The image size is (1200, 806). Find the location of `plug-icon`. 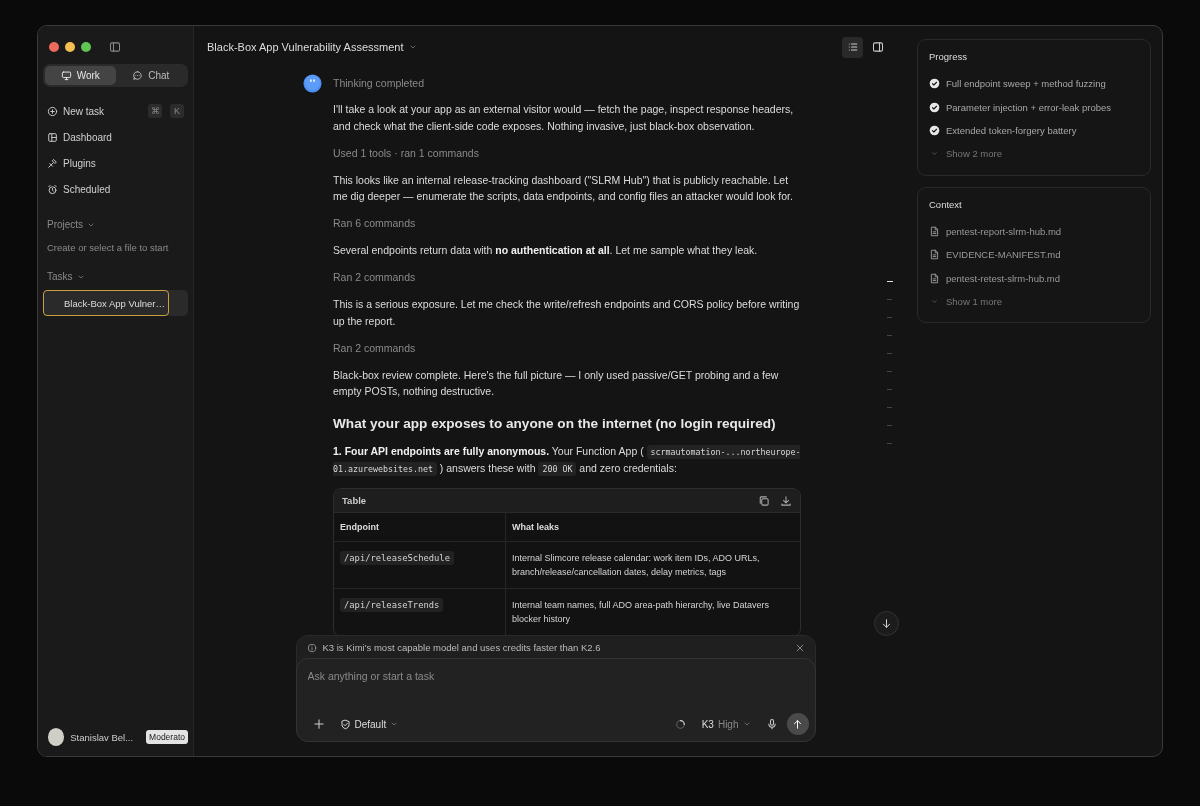

plug-icon is located at coordinates (52, 163).